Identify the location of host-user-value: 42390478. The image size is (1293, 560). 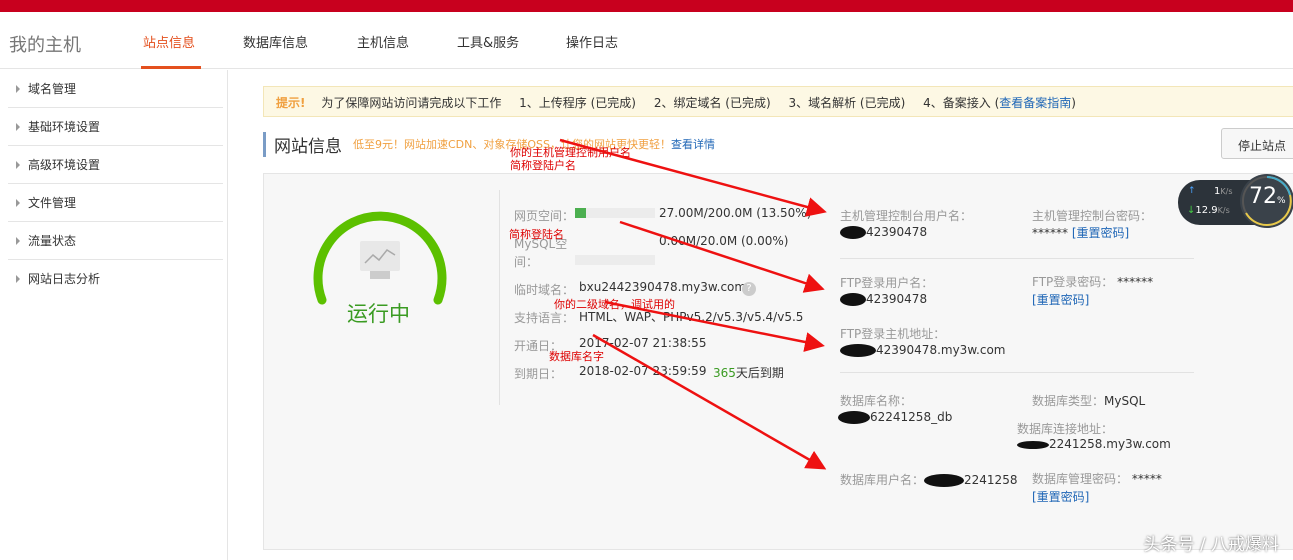
(883, 232).